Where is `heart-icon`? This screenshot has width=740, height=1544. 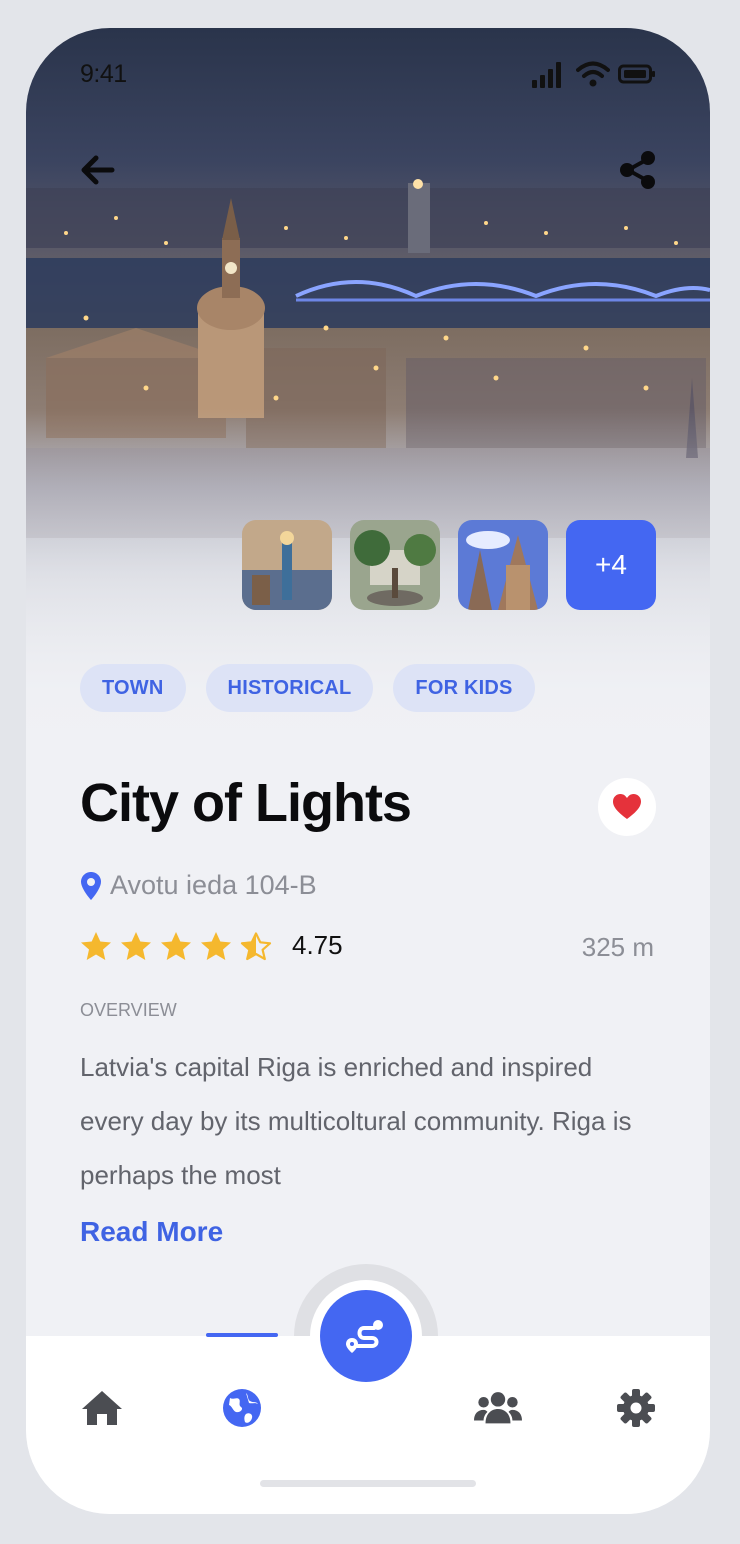 heart-icon is located at coordinates (627, 806).